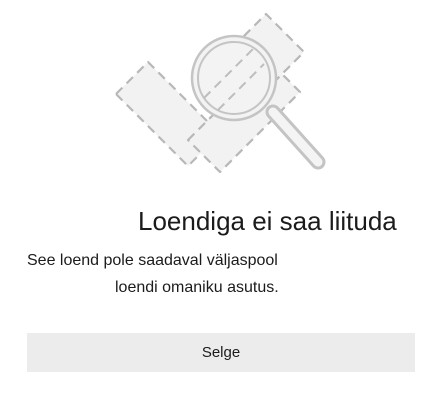  I want to click on dialog-title: Loendiga ei saa liituda, so click(267, 221).